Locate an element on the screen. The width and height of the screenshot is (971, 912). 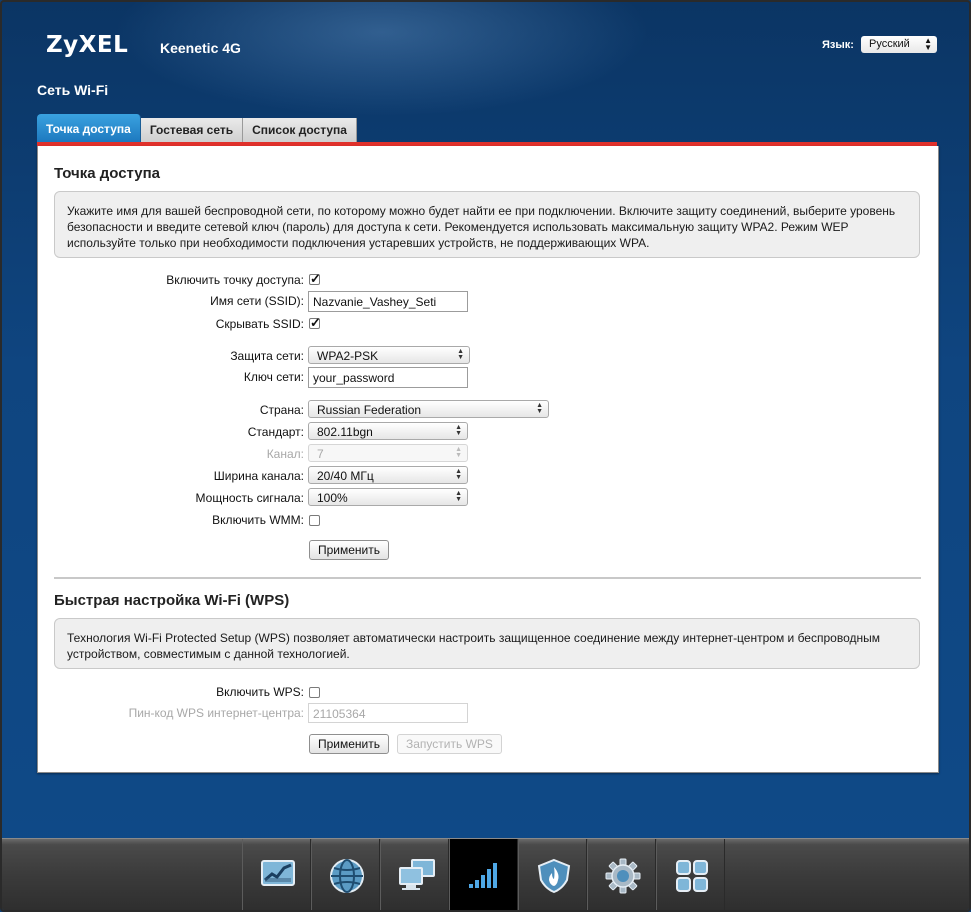
wps-pin-row: Пин-код WPS интернет-центра: 21105364 is located at coordinates (488, 713).